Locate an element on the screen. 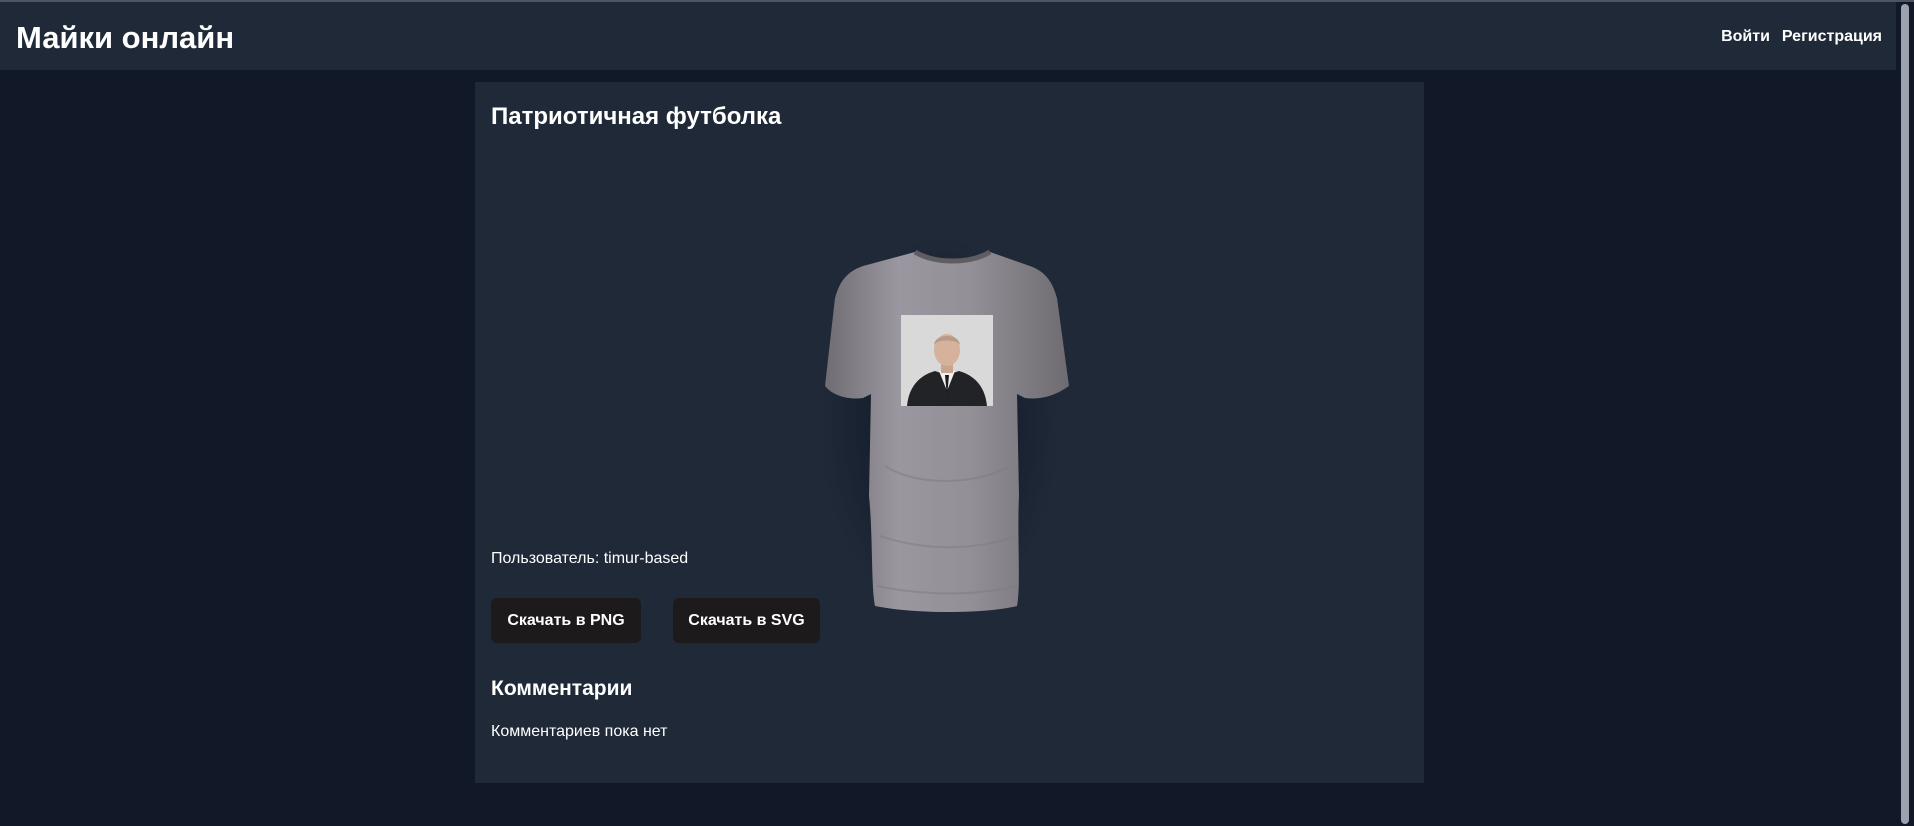 The width and height of the screenshot is (1914, 826). shirt-print-portrait is located at coordinates (947, 360).